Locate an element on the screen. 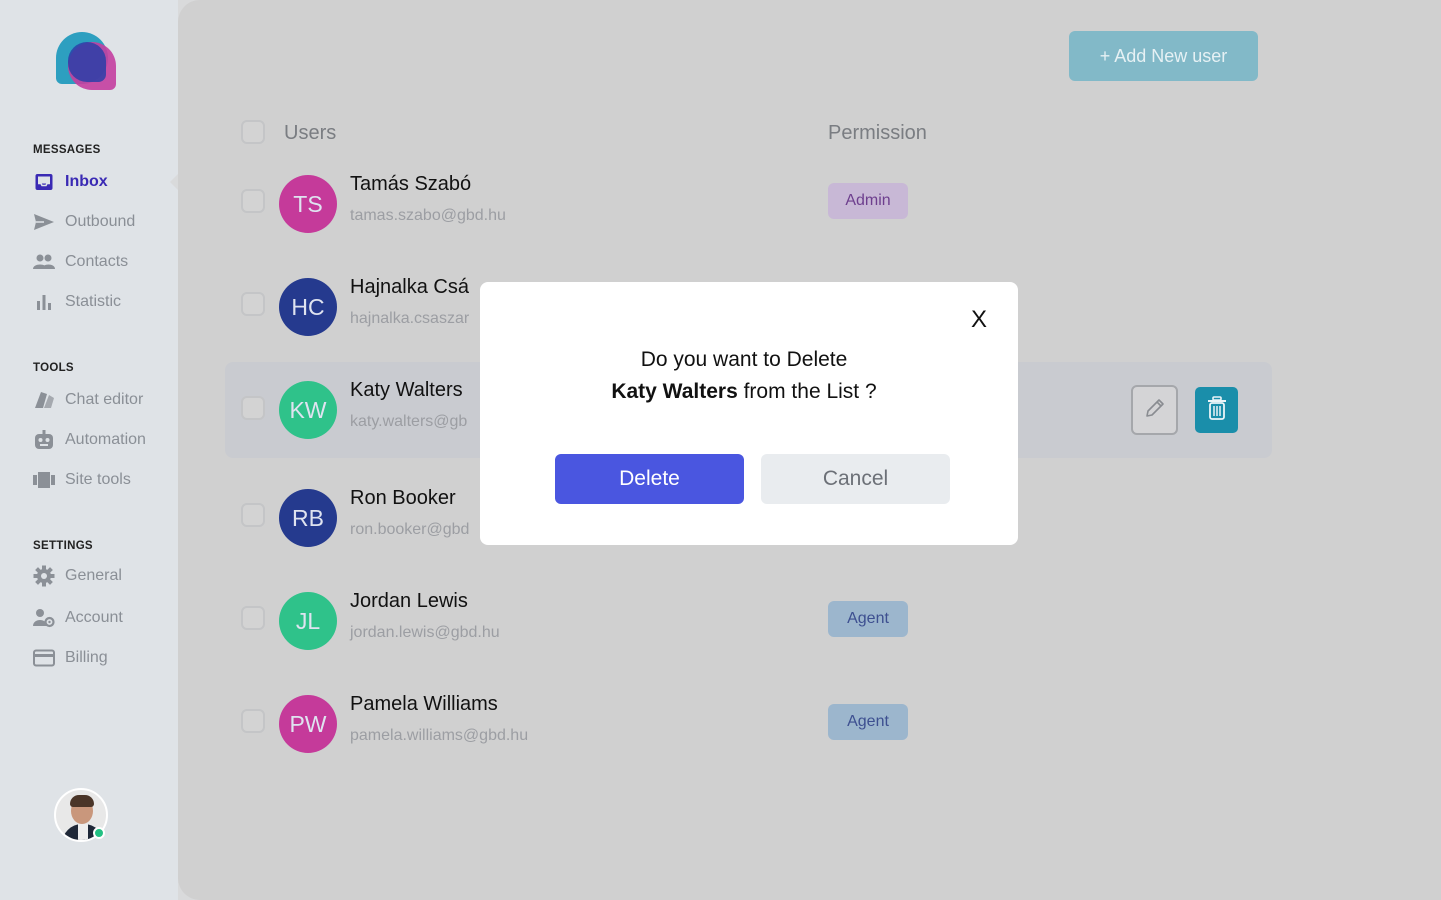 The image size is (1441, 900). avatar: RB is located at coordinates (308, 518).